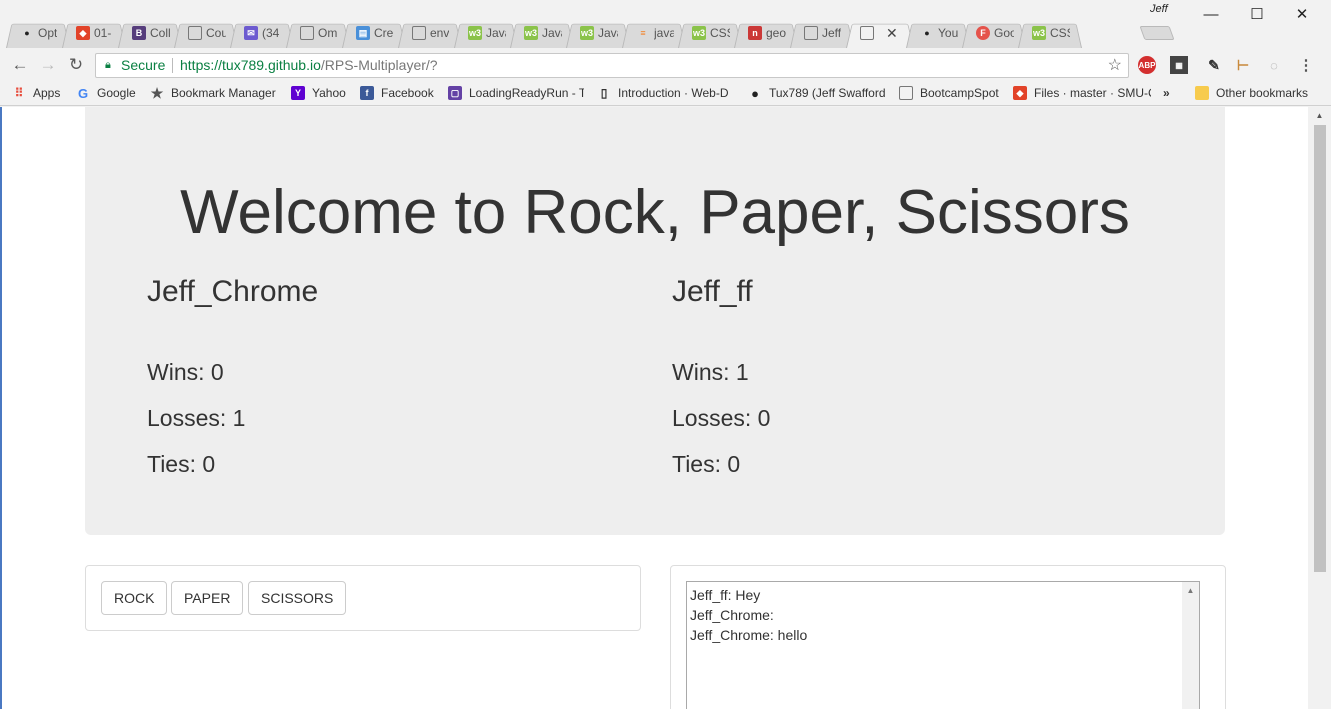  Describe the element at coordinates (207, 598) in the screenshot. I see `paper-button: PAPER` at that location.